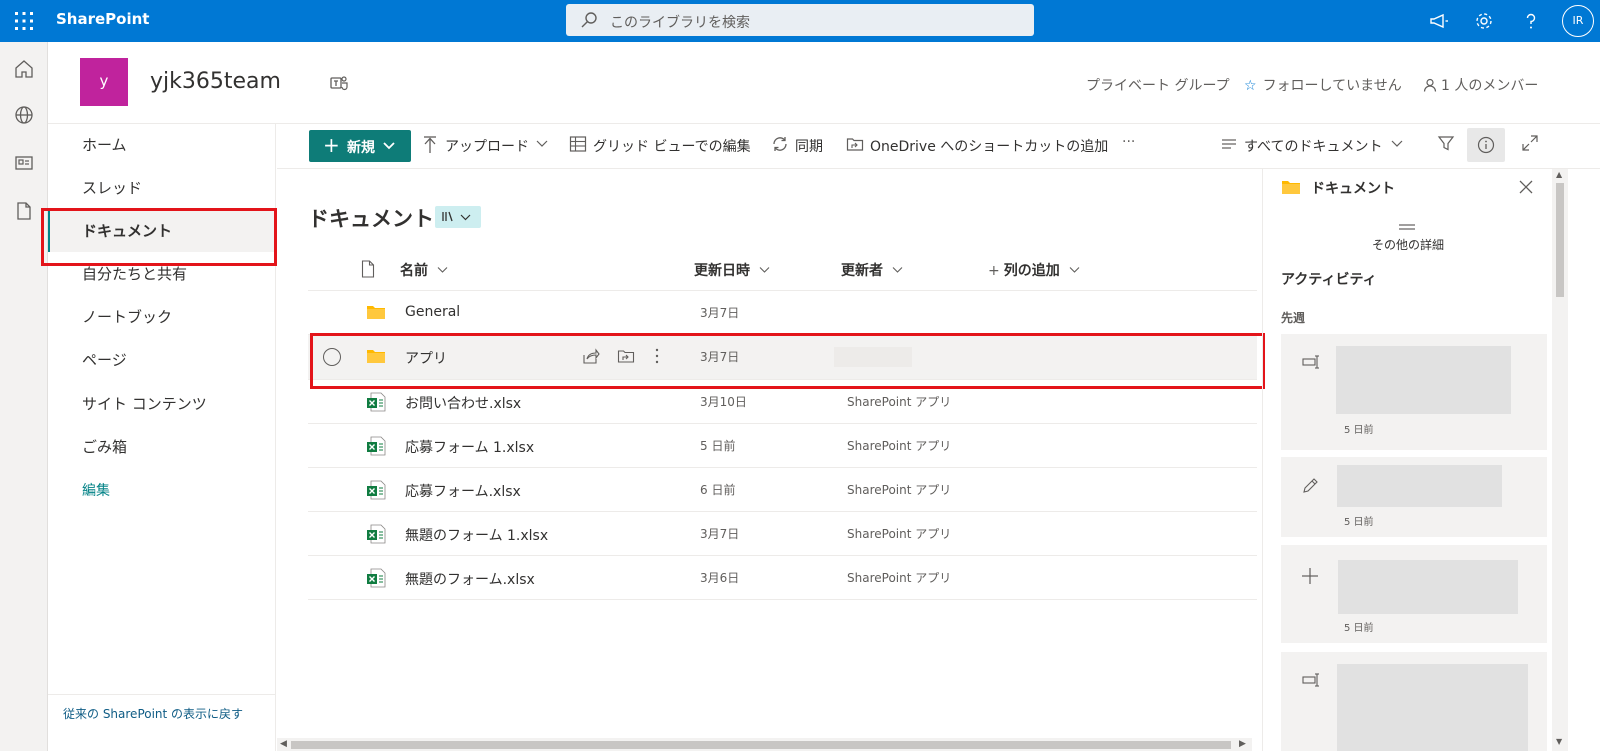 The height and width of the screenshot is (751, 1600). What do you see at coordinates (476, 535) in the screenshot?
I see `file-name: 無題のフォーム 1.xlsx` at bounding box center [476, 535].